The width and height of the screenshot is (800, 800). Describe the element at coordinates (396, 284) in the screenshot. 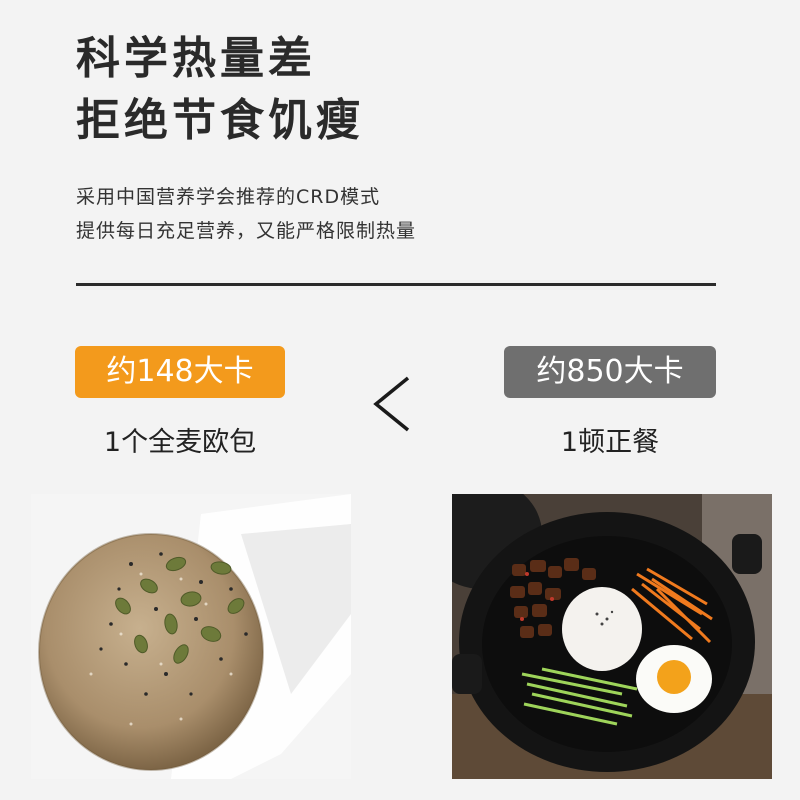

I see `divider` at that location.